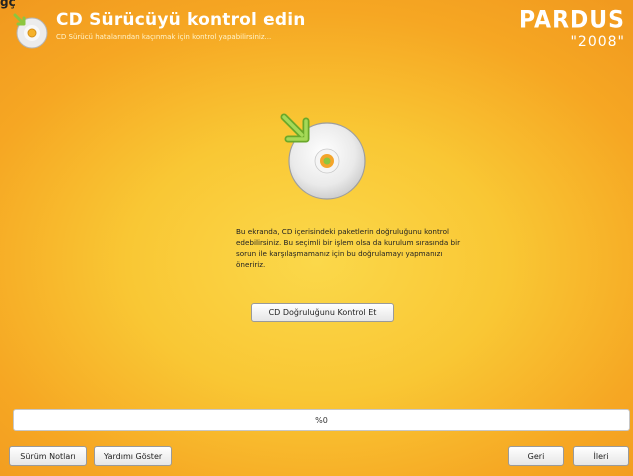 Image resolution: width=633 pixels, height=476 pixels. Describe the element at coordinates (30, 31) in the screenshot. I see `cd-icon` at that location.